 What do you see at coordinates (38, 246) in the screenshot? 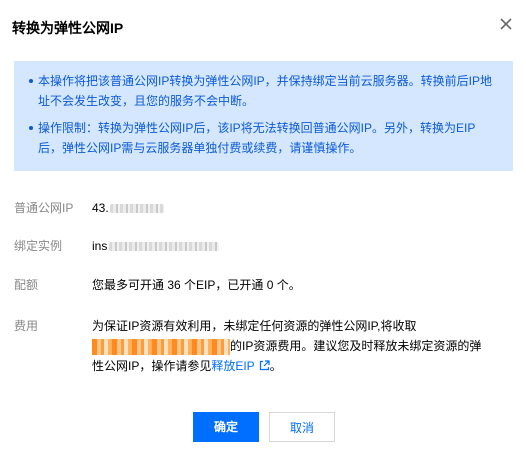
I see `instance-label: 绑定实例` at bounding box center [38, 246].